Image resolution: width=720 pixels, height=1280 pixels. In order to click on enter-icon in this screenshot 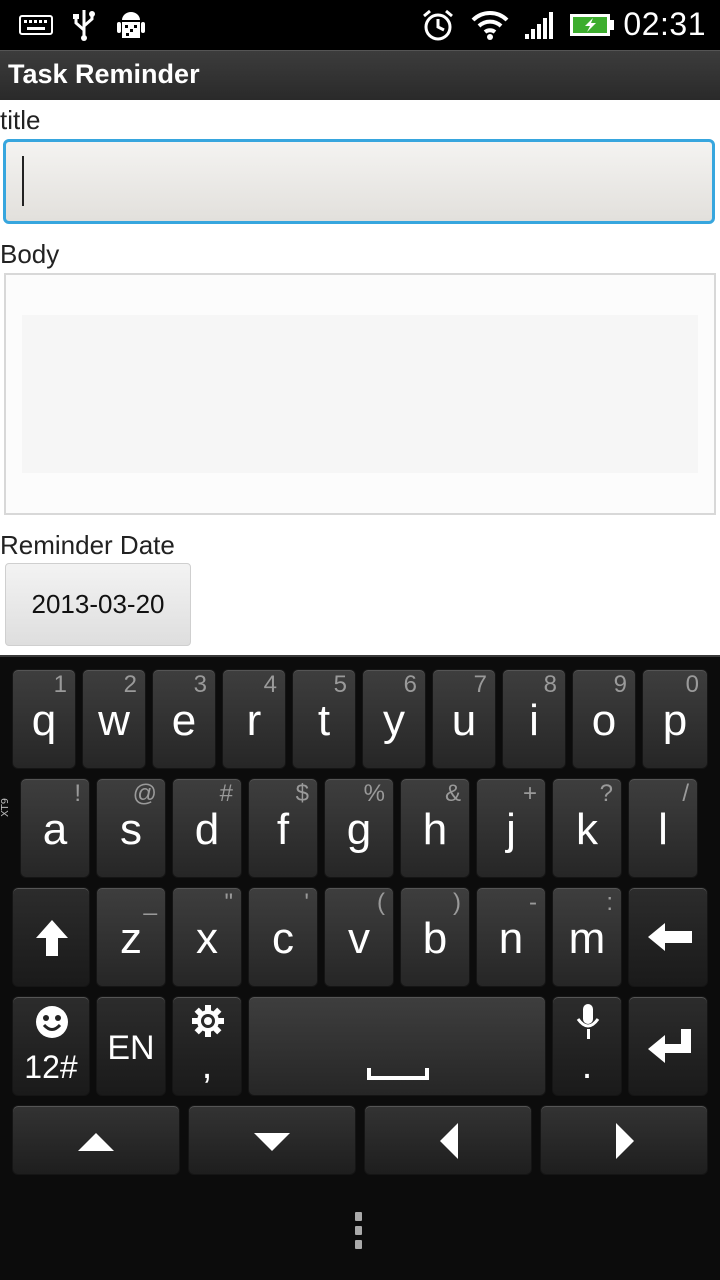, I will do `click(669, 1046)`.